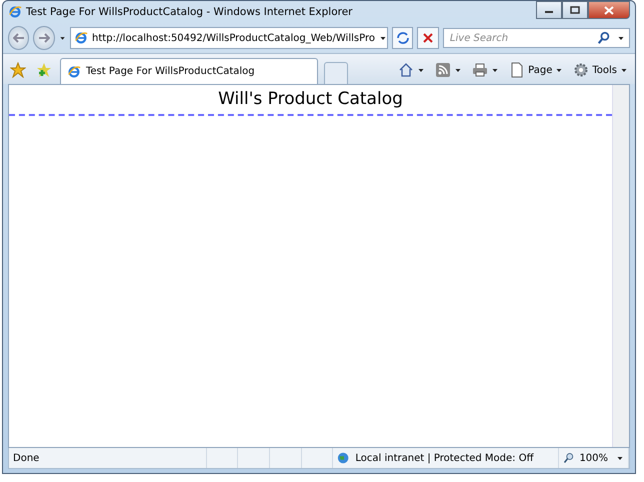 This screenshot has width=644, height=482. Describe the element at coordinates (108, 458) in the screenshot. I see `status-text: Done` at that location.